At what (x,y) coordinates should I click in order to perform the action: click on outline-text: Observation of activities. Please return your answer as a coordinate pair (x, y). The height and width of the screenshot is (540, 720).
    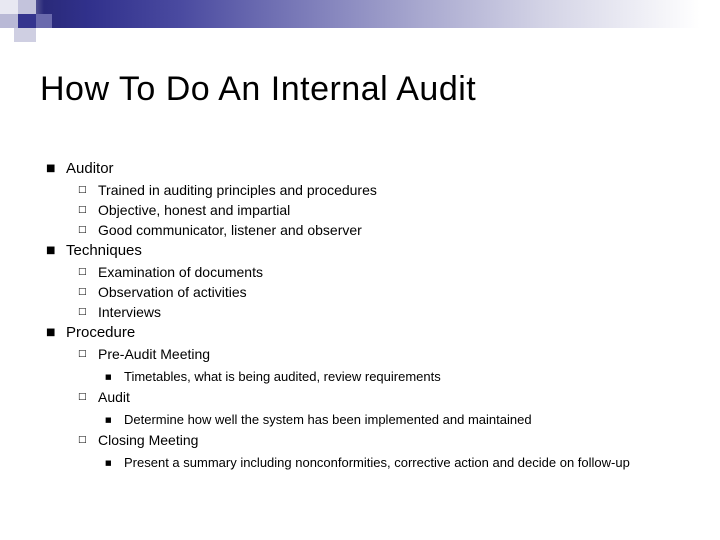
    Looking at the image, I should click on (172, 292).